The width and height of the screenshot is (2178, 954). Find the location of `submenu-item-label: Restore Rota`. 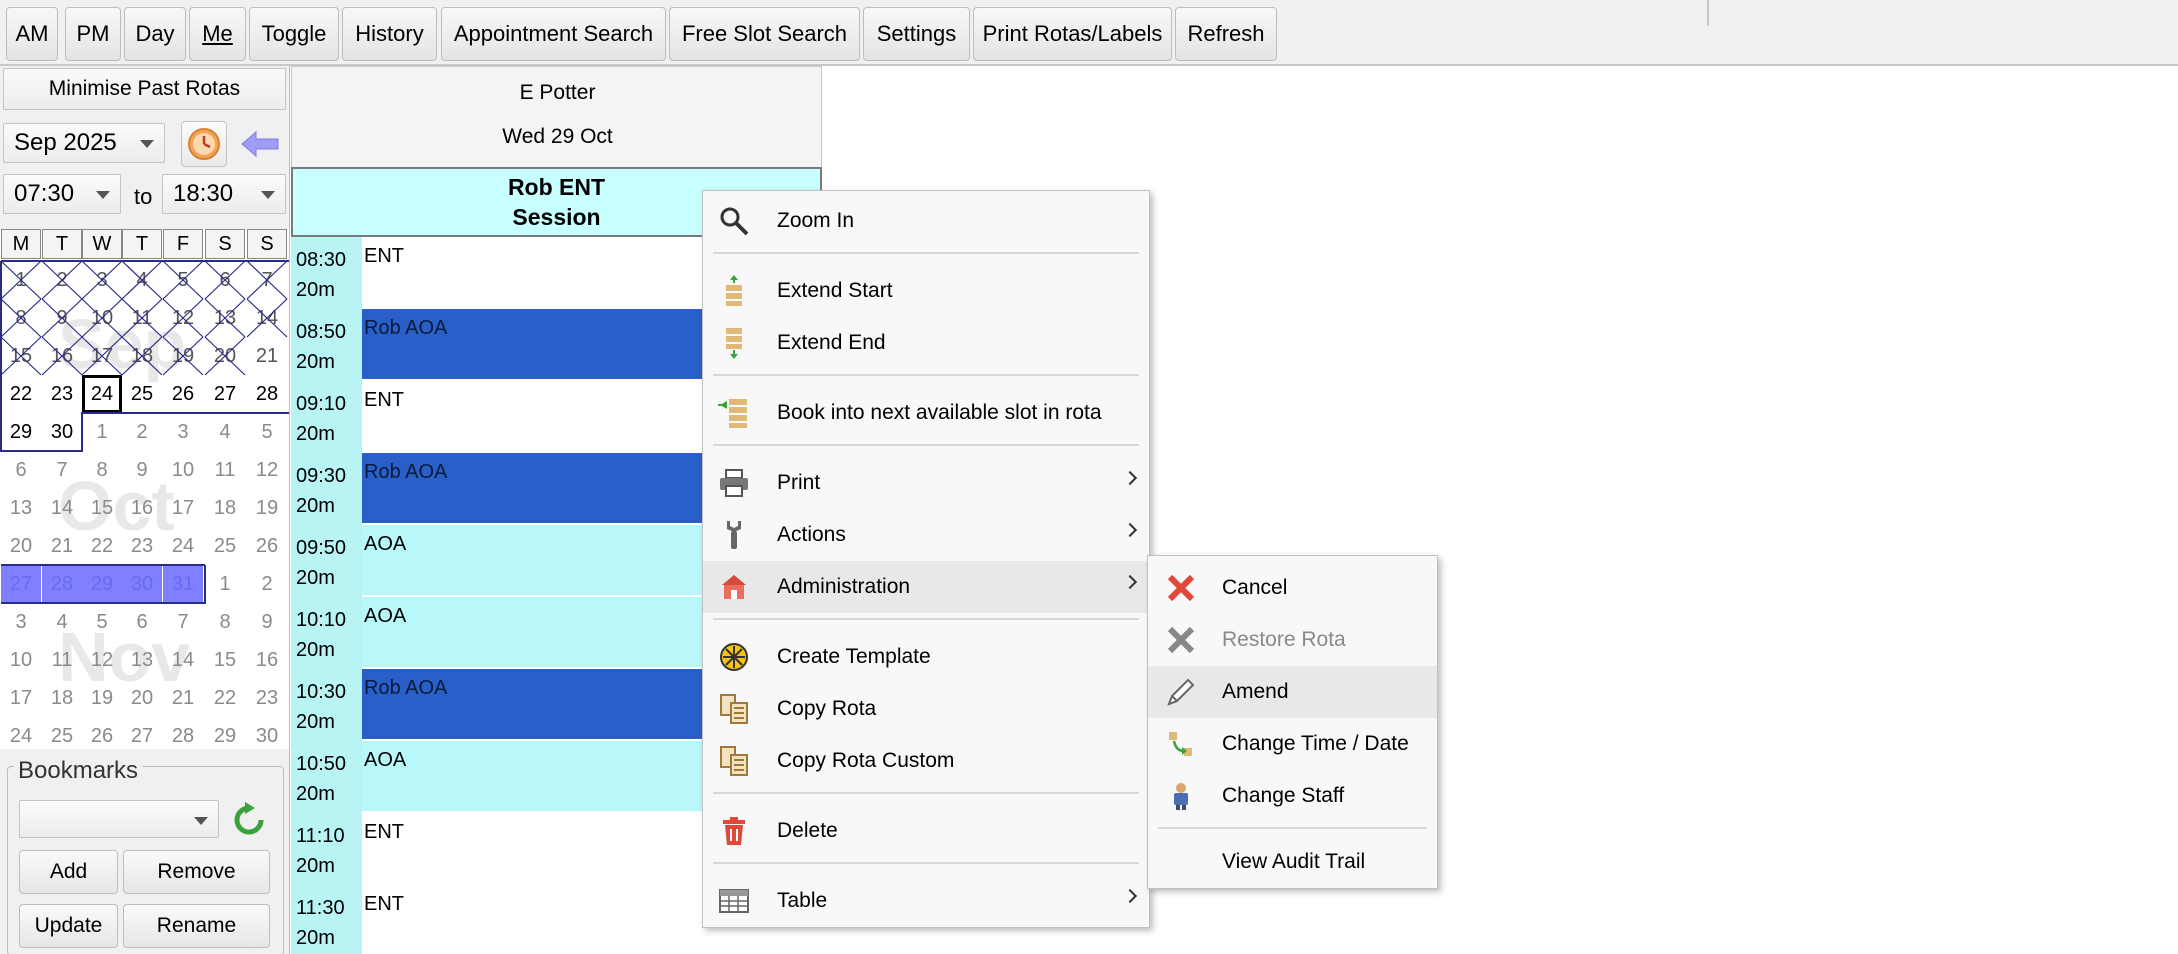

submenu-item-label: Restore Rota is located at coordinates (1284, 639).